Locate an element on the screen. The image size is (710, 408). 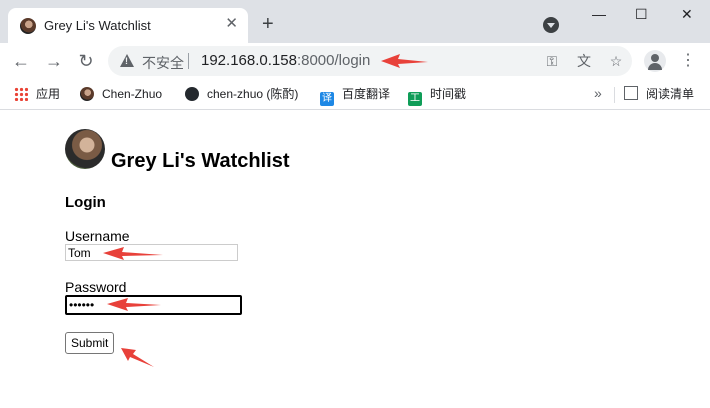
submit-button: Submit is located at coordinates (90, 343).